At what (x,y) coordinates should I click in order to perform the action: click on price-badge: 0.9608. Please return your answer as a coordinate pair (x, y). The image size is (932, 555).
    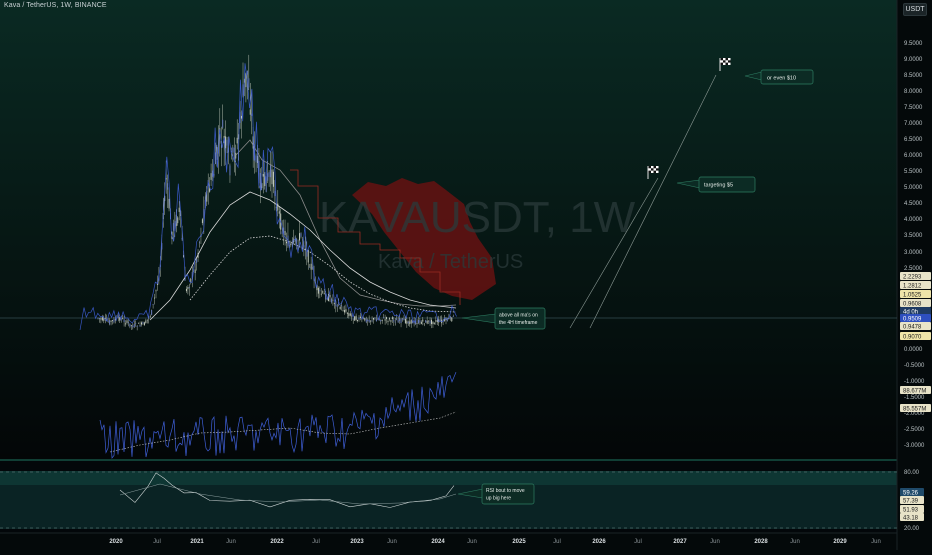
    Looking at the image, I should click on (915, 303).